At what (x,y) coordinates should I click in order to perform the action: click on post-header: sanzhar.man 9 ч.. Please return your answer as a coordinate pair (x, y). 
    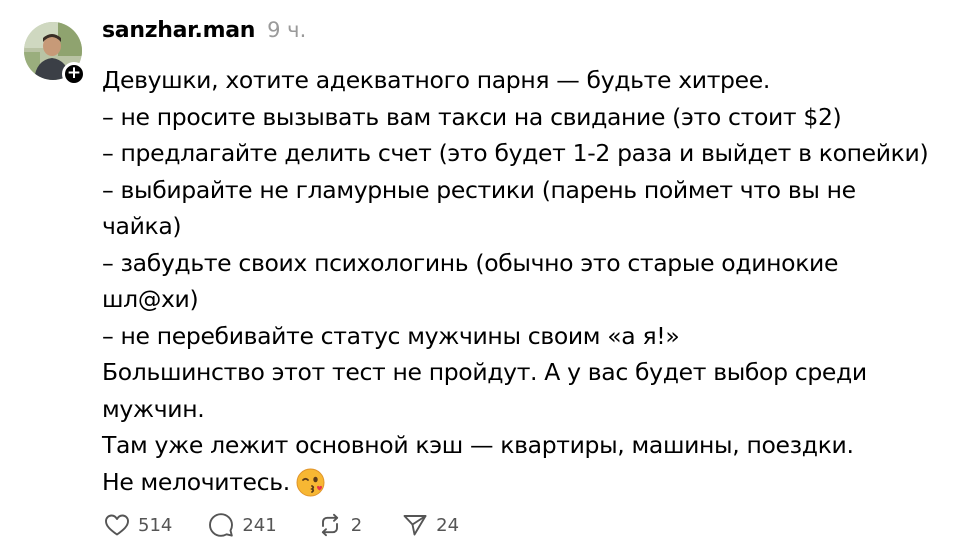
    Looking at the image, I should click on (204, 35).